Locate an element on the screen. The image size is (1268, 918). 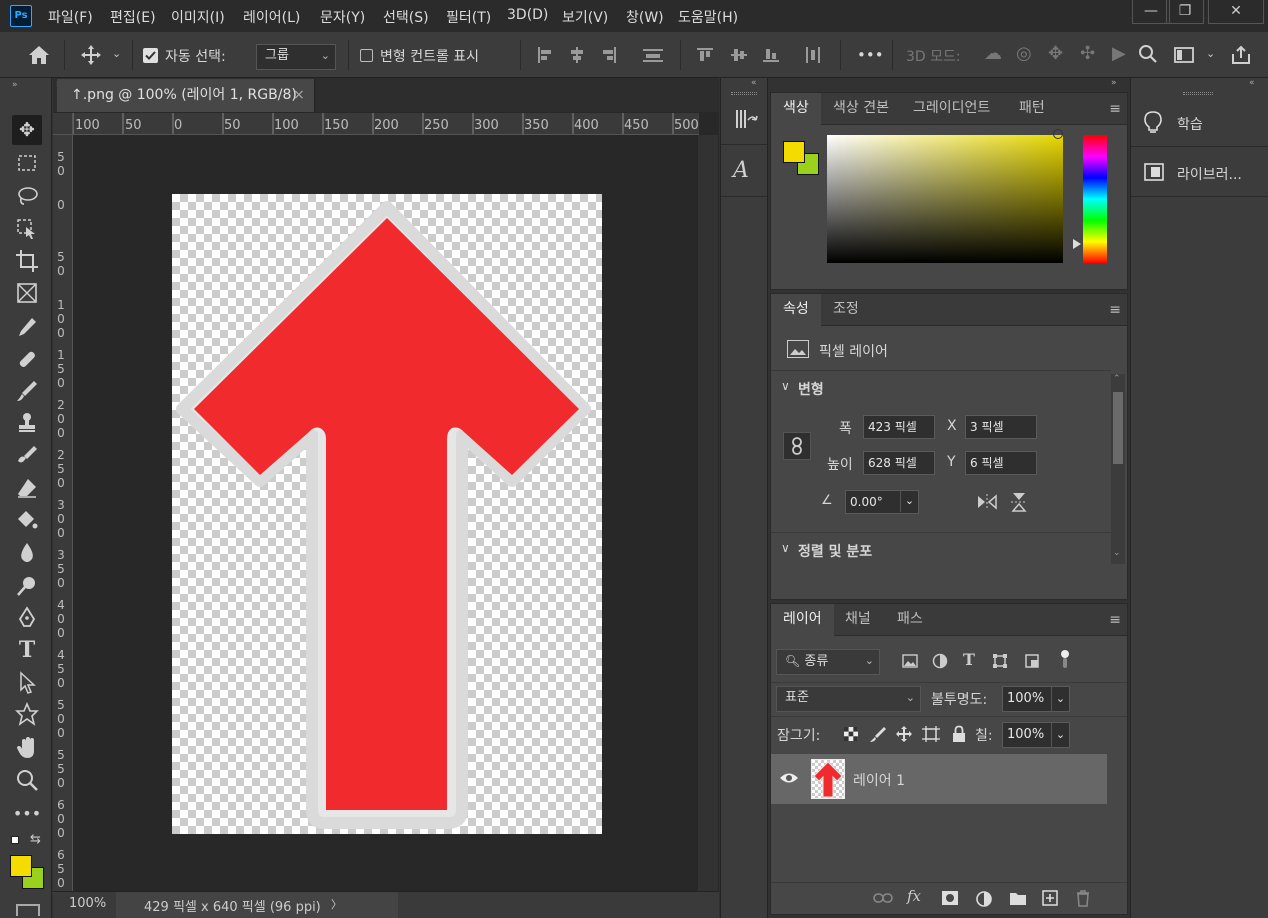
pan-3d-icon: ✥ is located at coordinates (1055, 54).